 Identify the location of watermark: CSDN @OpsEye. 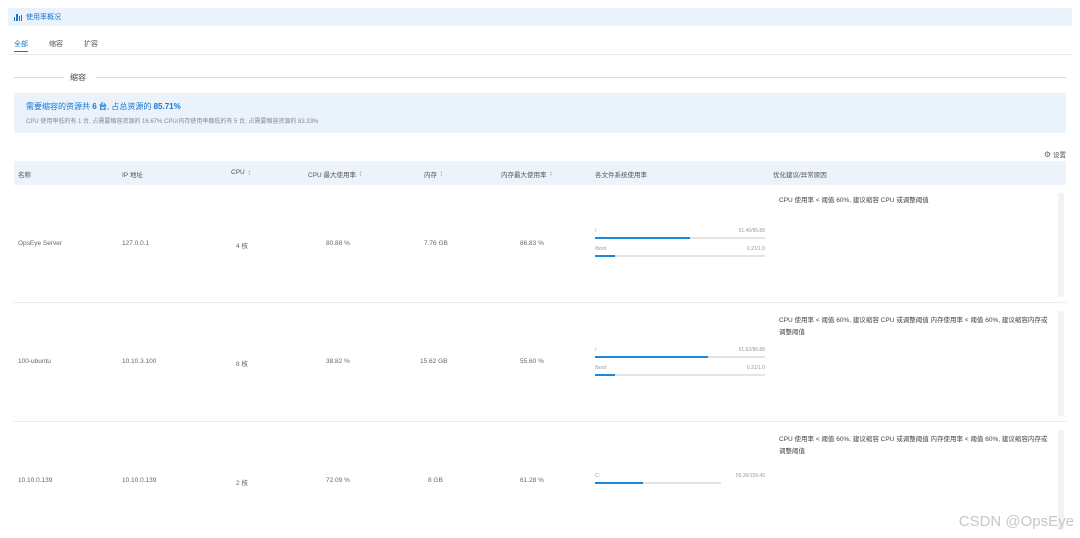
(1016, 521).